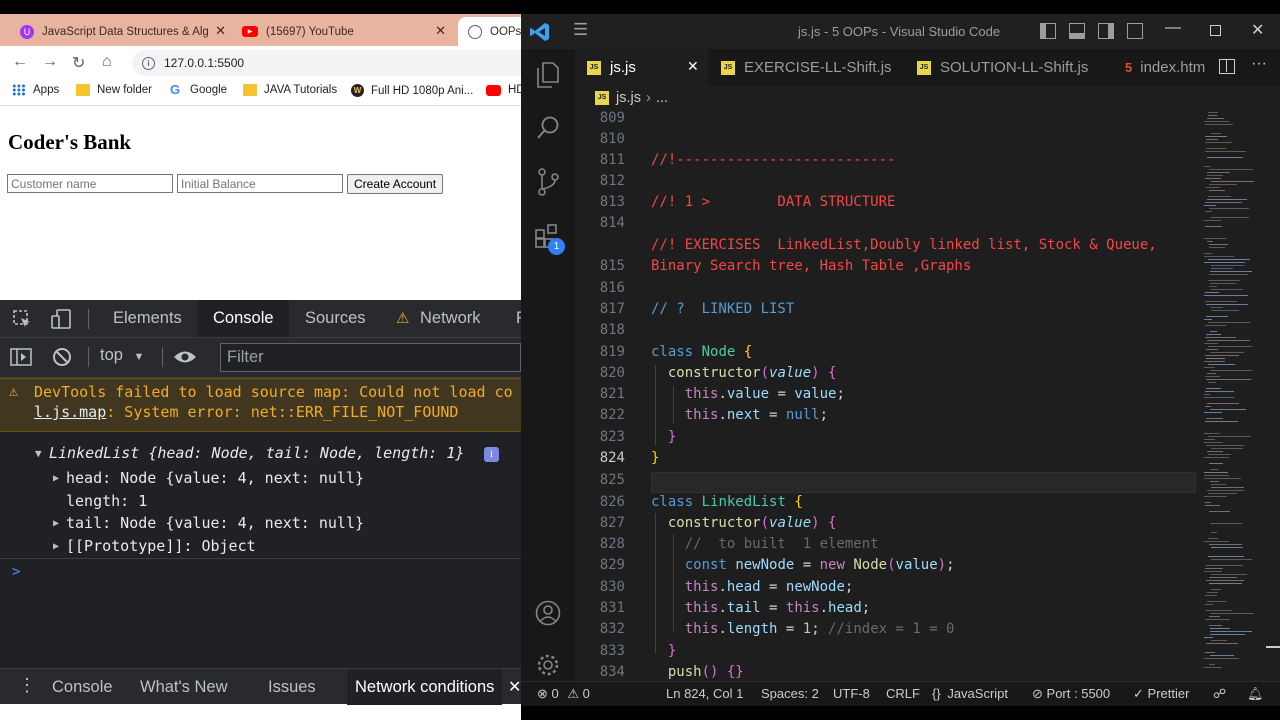 The image size is (1280, 720). Describe the element at coordinates (450, 318) in the screenshot. I see `tab-network: Network` at that location.